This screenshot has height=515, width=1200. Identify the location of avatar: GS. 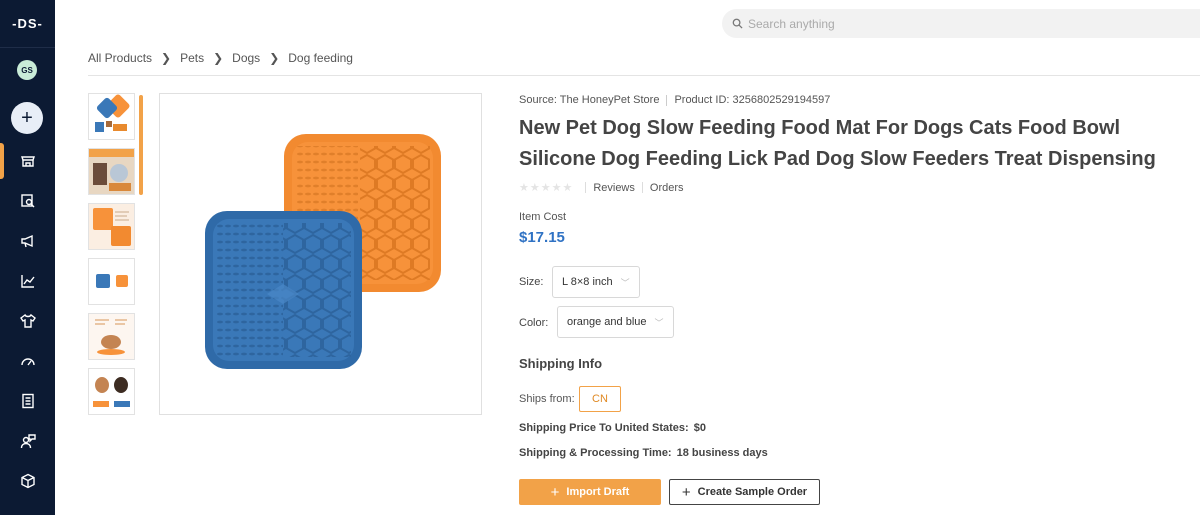
(27, 70).